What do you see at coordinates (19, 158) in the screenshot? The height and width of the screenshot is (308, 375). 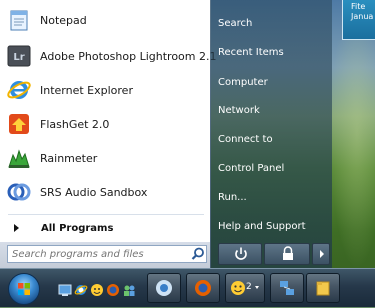 I see `rainmeter-icon` at bounding box center [19, 158].